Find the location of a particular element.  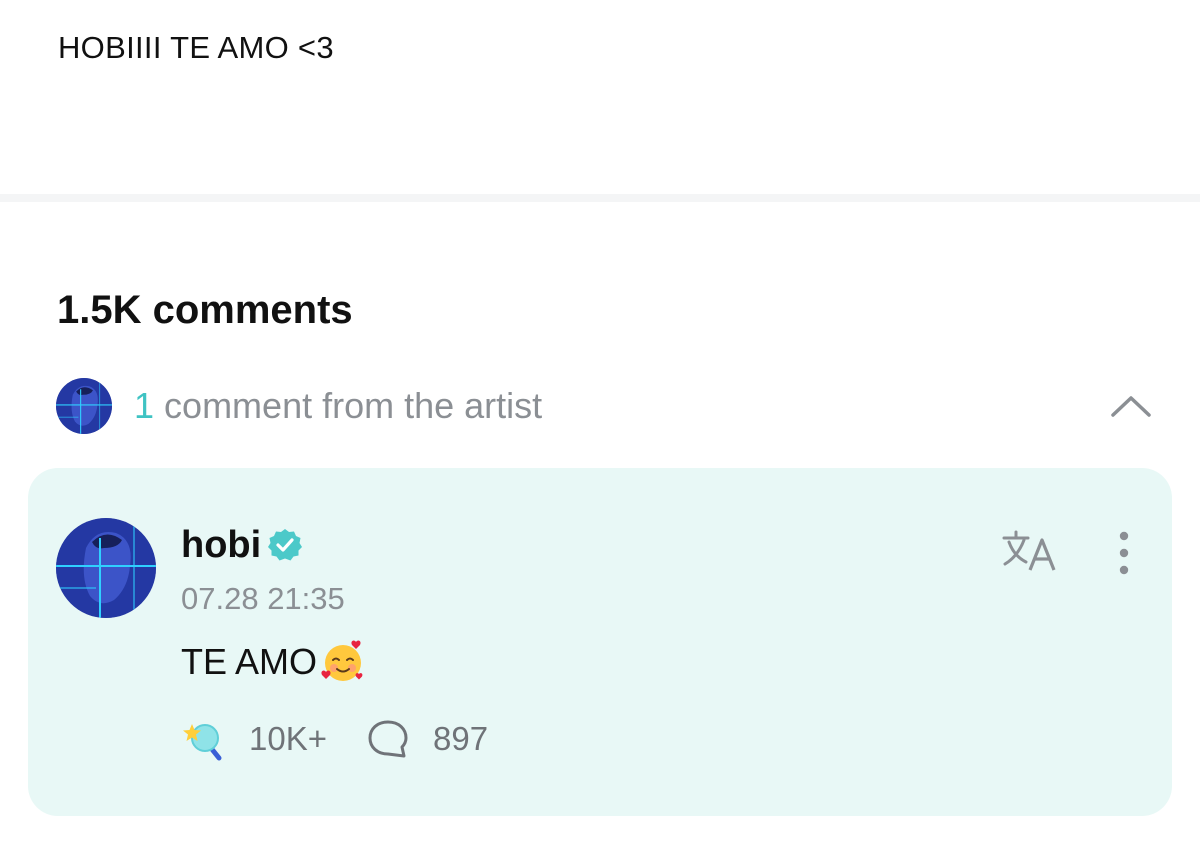

comment-text: TE AMO is located at coordinates (249, 661).